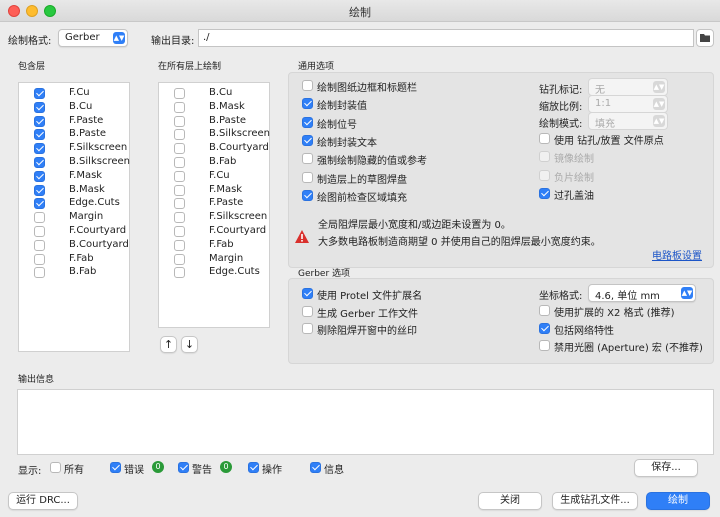 Image resolution: width=720 pixels, height=517 pixels. I want to click on layer-all-layers-11-checkbox, so click(179, 245).